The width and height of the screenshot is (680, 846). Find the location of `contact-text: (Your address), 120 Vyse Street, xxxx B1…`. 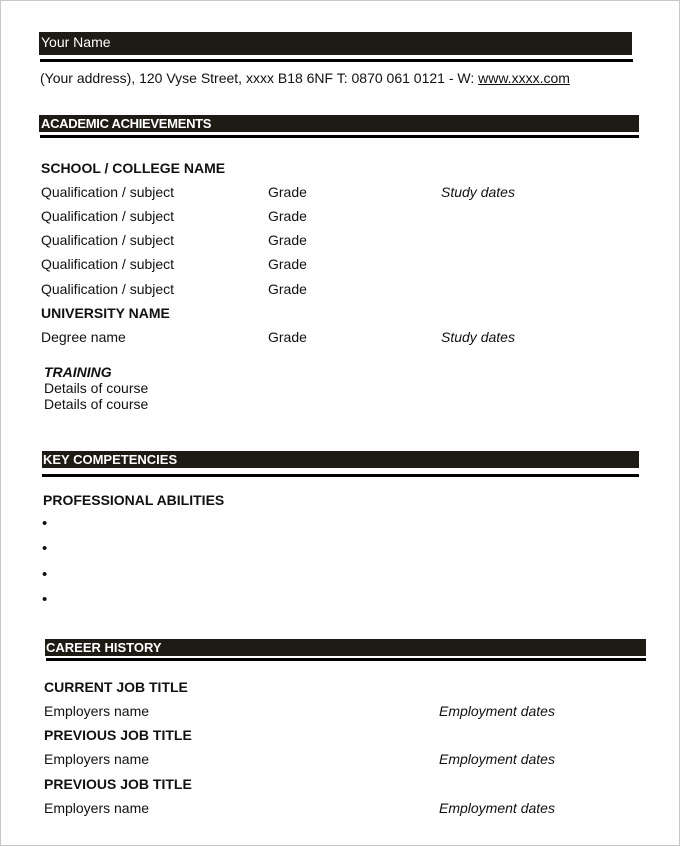

contact-text: (Your address), 120 Vyse Street, xxxx B1… is located at coordinates (259, 78).